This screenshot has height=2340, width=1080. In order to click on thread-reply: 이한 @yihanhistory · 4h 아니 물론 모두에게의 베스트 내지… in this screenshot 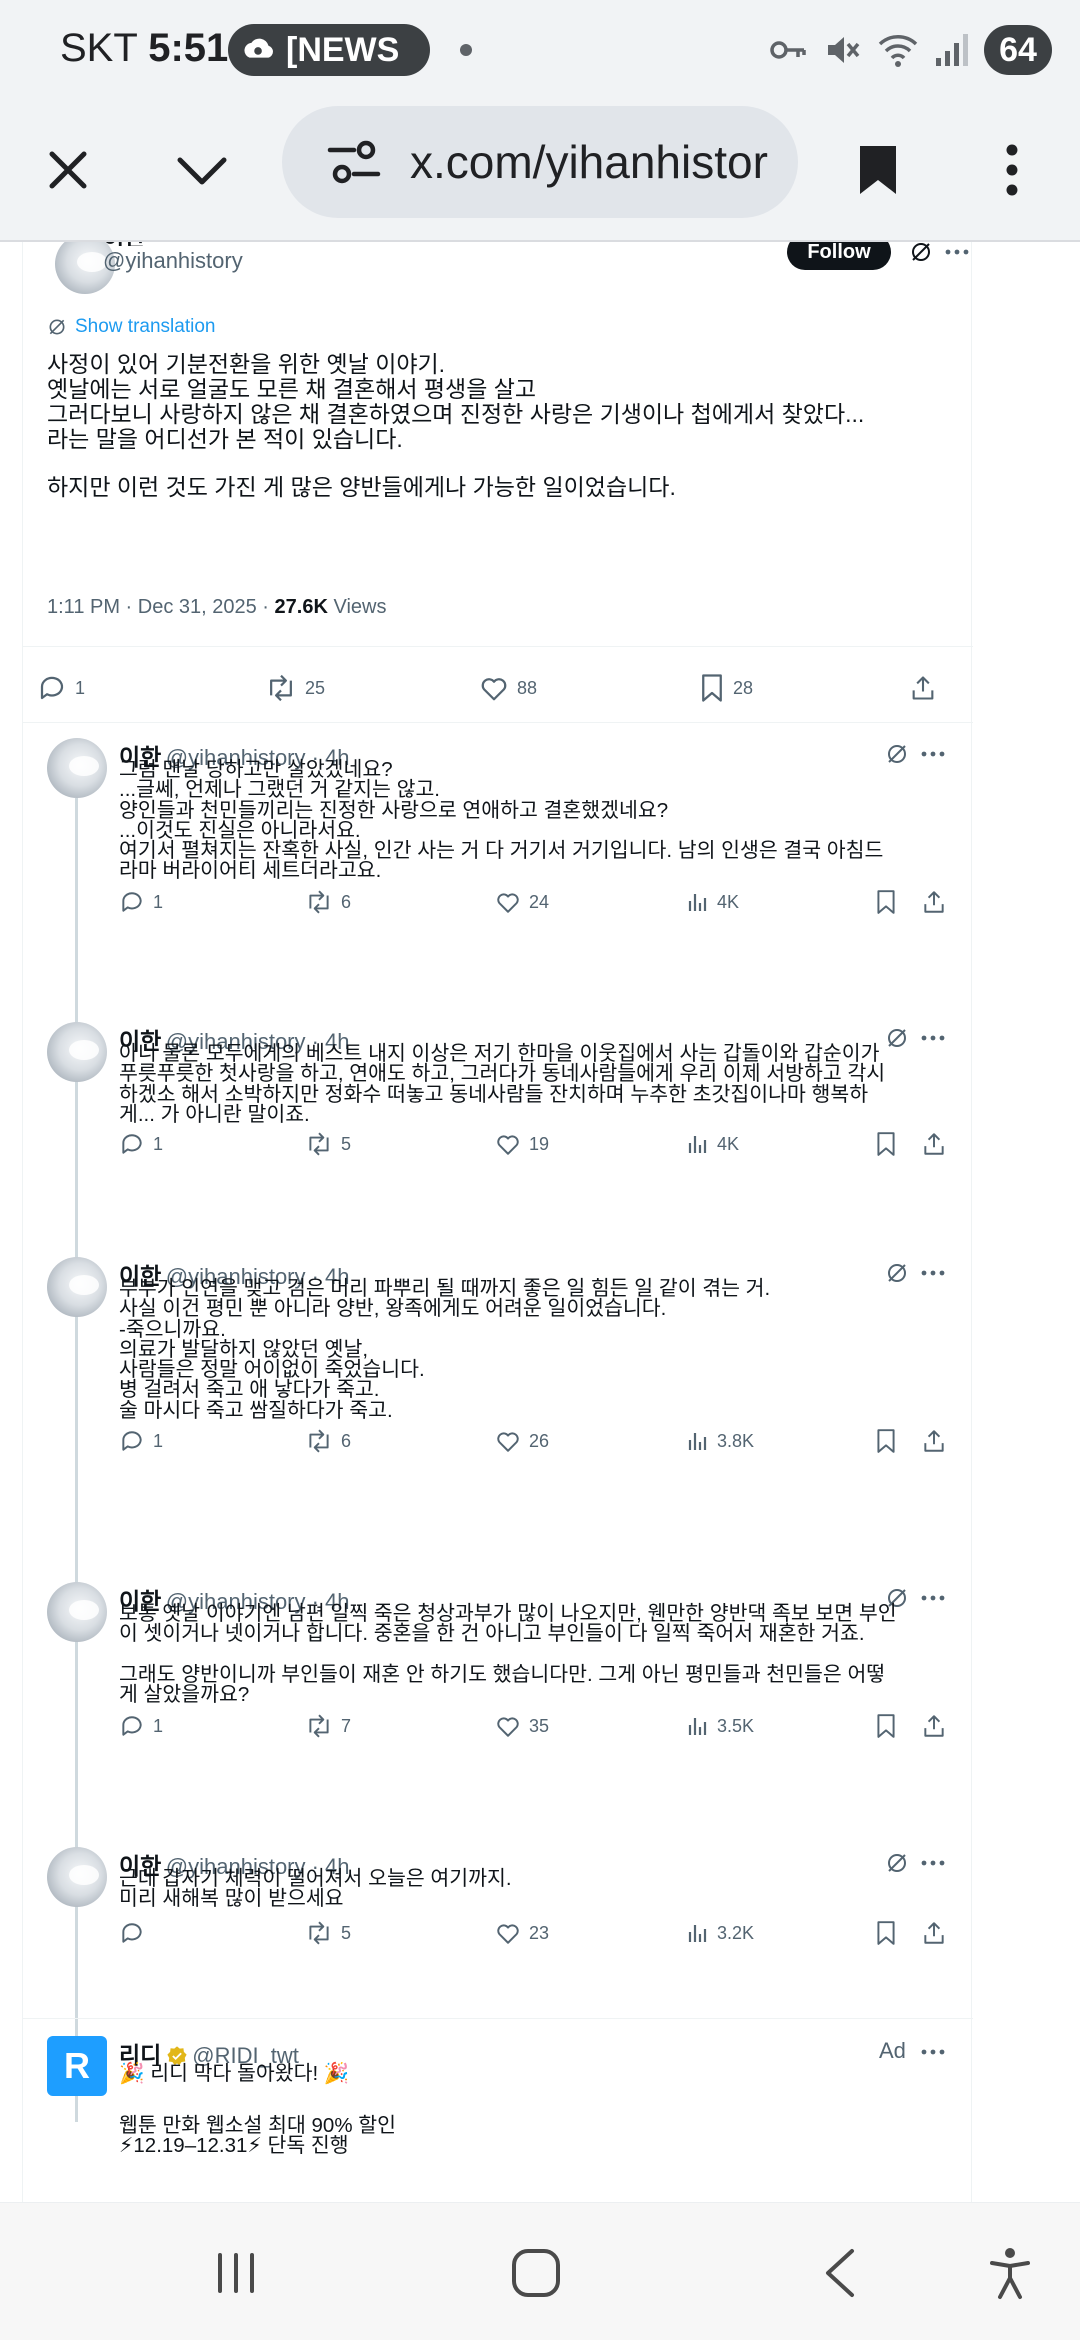, I will do `click(498, 1097)`.